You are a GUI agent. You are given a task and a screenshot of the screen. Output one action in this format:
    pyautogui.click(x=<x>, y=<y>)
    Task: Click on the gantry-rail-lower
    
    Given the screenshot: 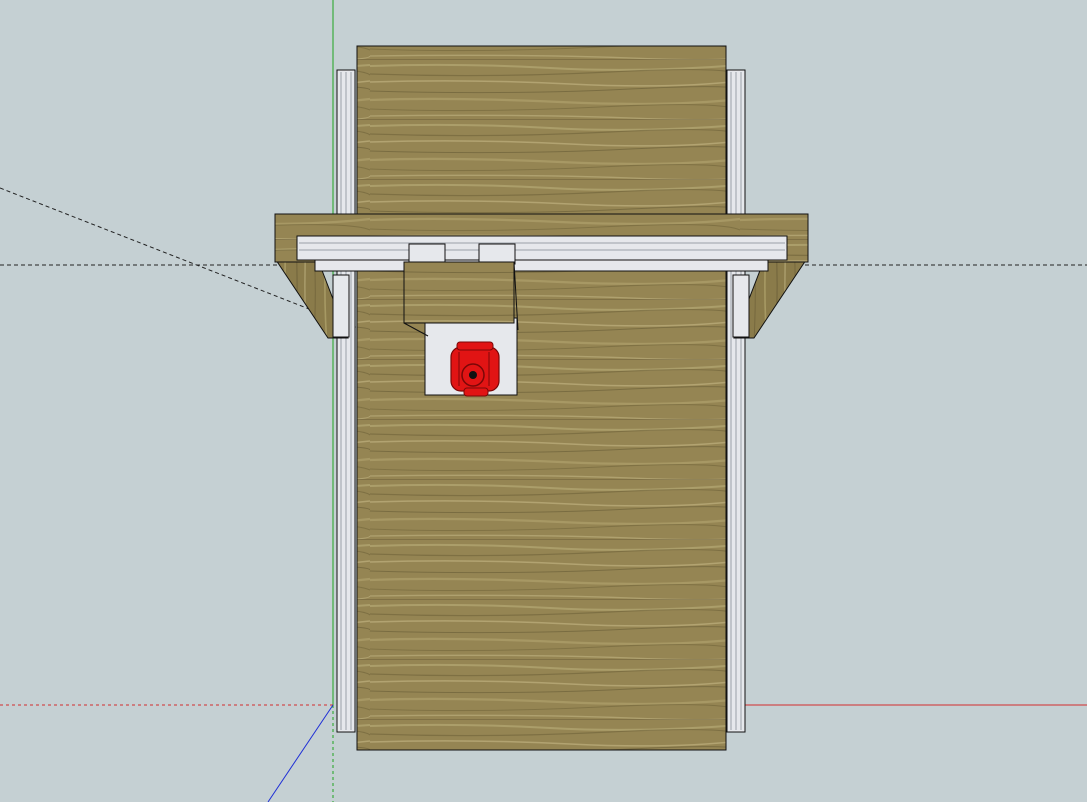 What is the action you would take?
    pyautogui.click(x=541, y=265)
    